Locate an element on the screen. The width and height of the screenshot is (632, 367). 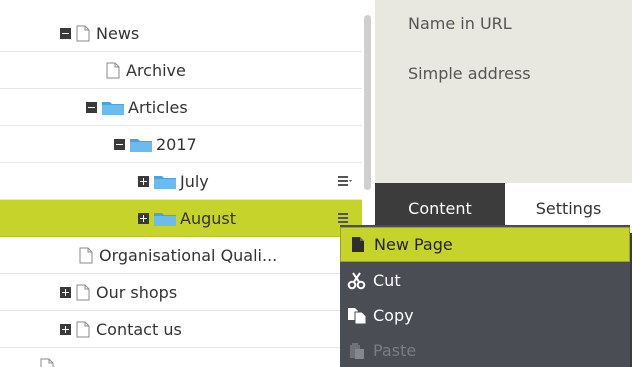
tree-row-july: July is located at coordinates (181, 181).